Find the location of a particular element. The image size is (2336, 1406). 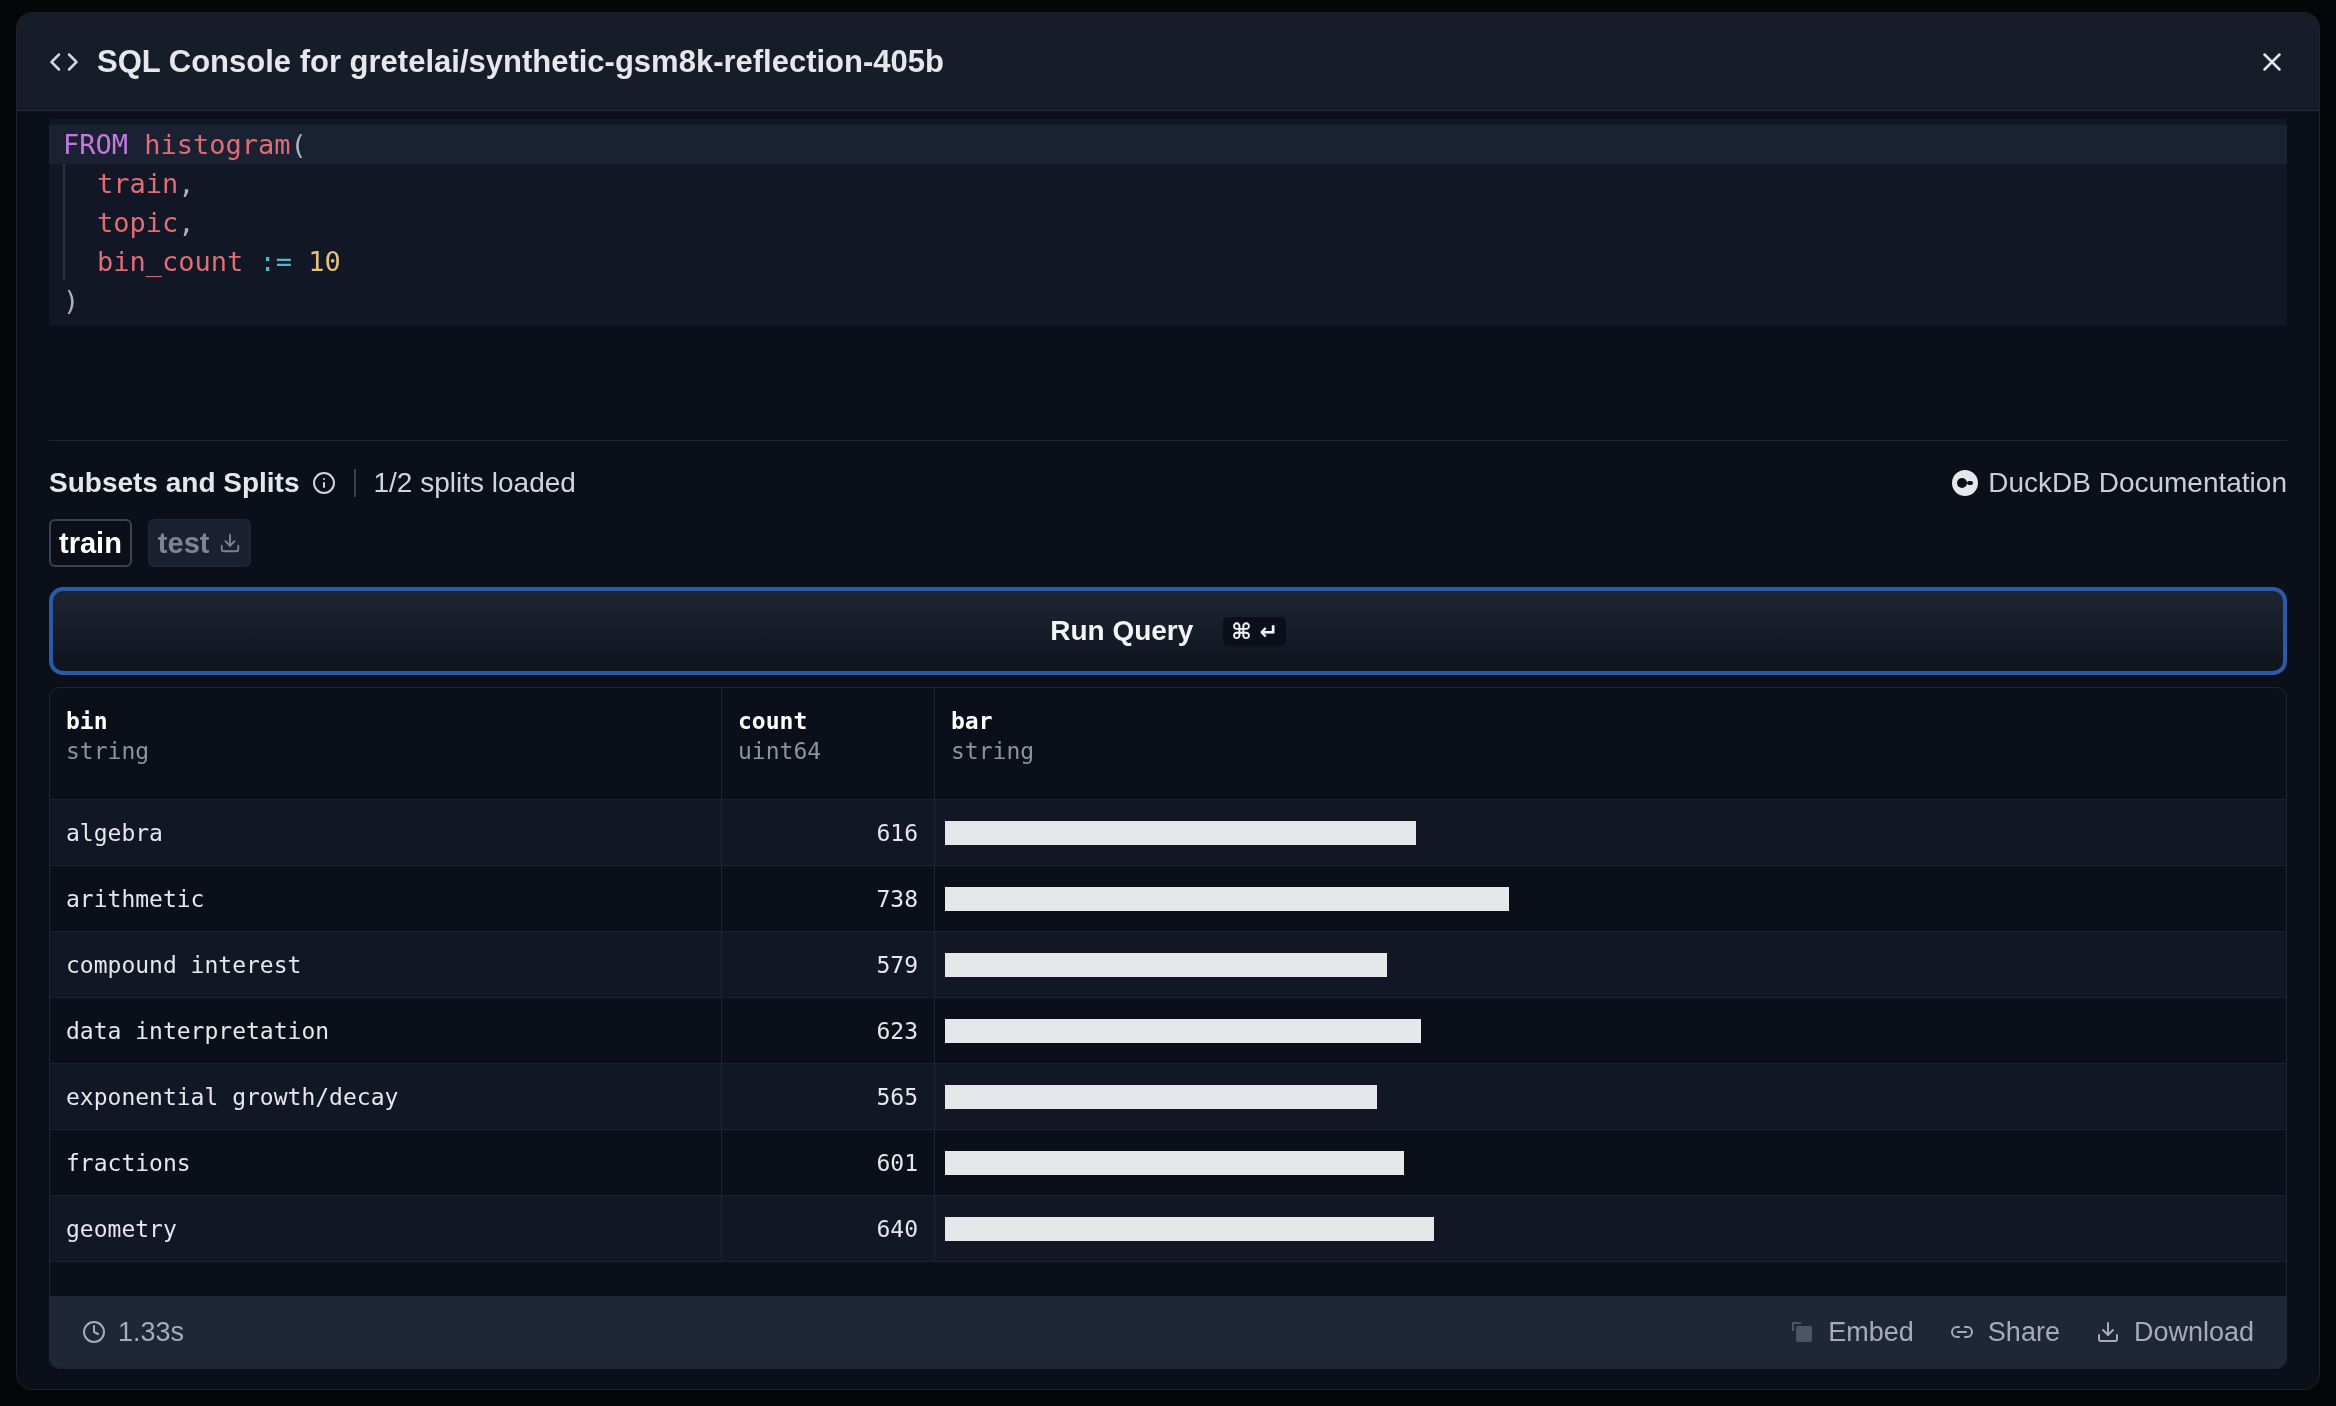

run-query-button: Run Query ⌘ ↵ is located at coordinates (1168, 631).